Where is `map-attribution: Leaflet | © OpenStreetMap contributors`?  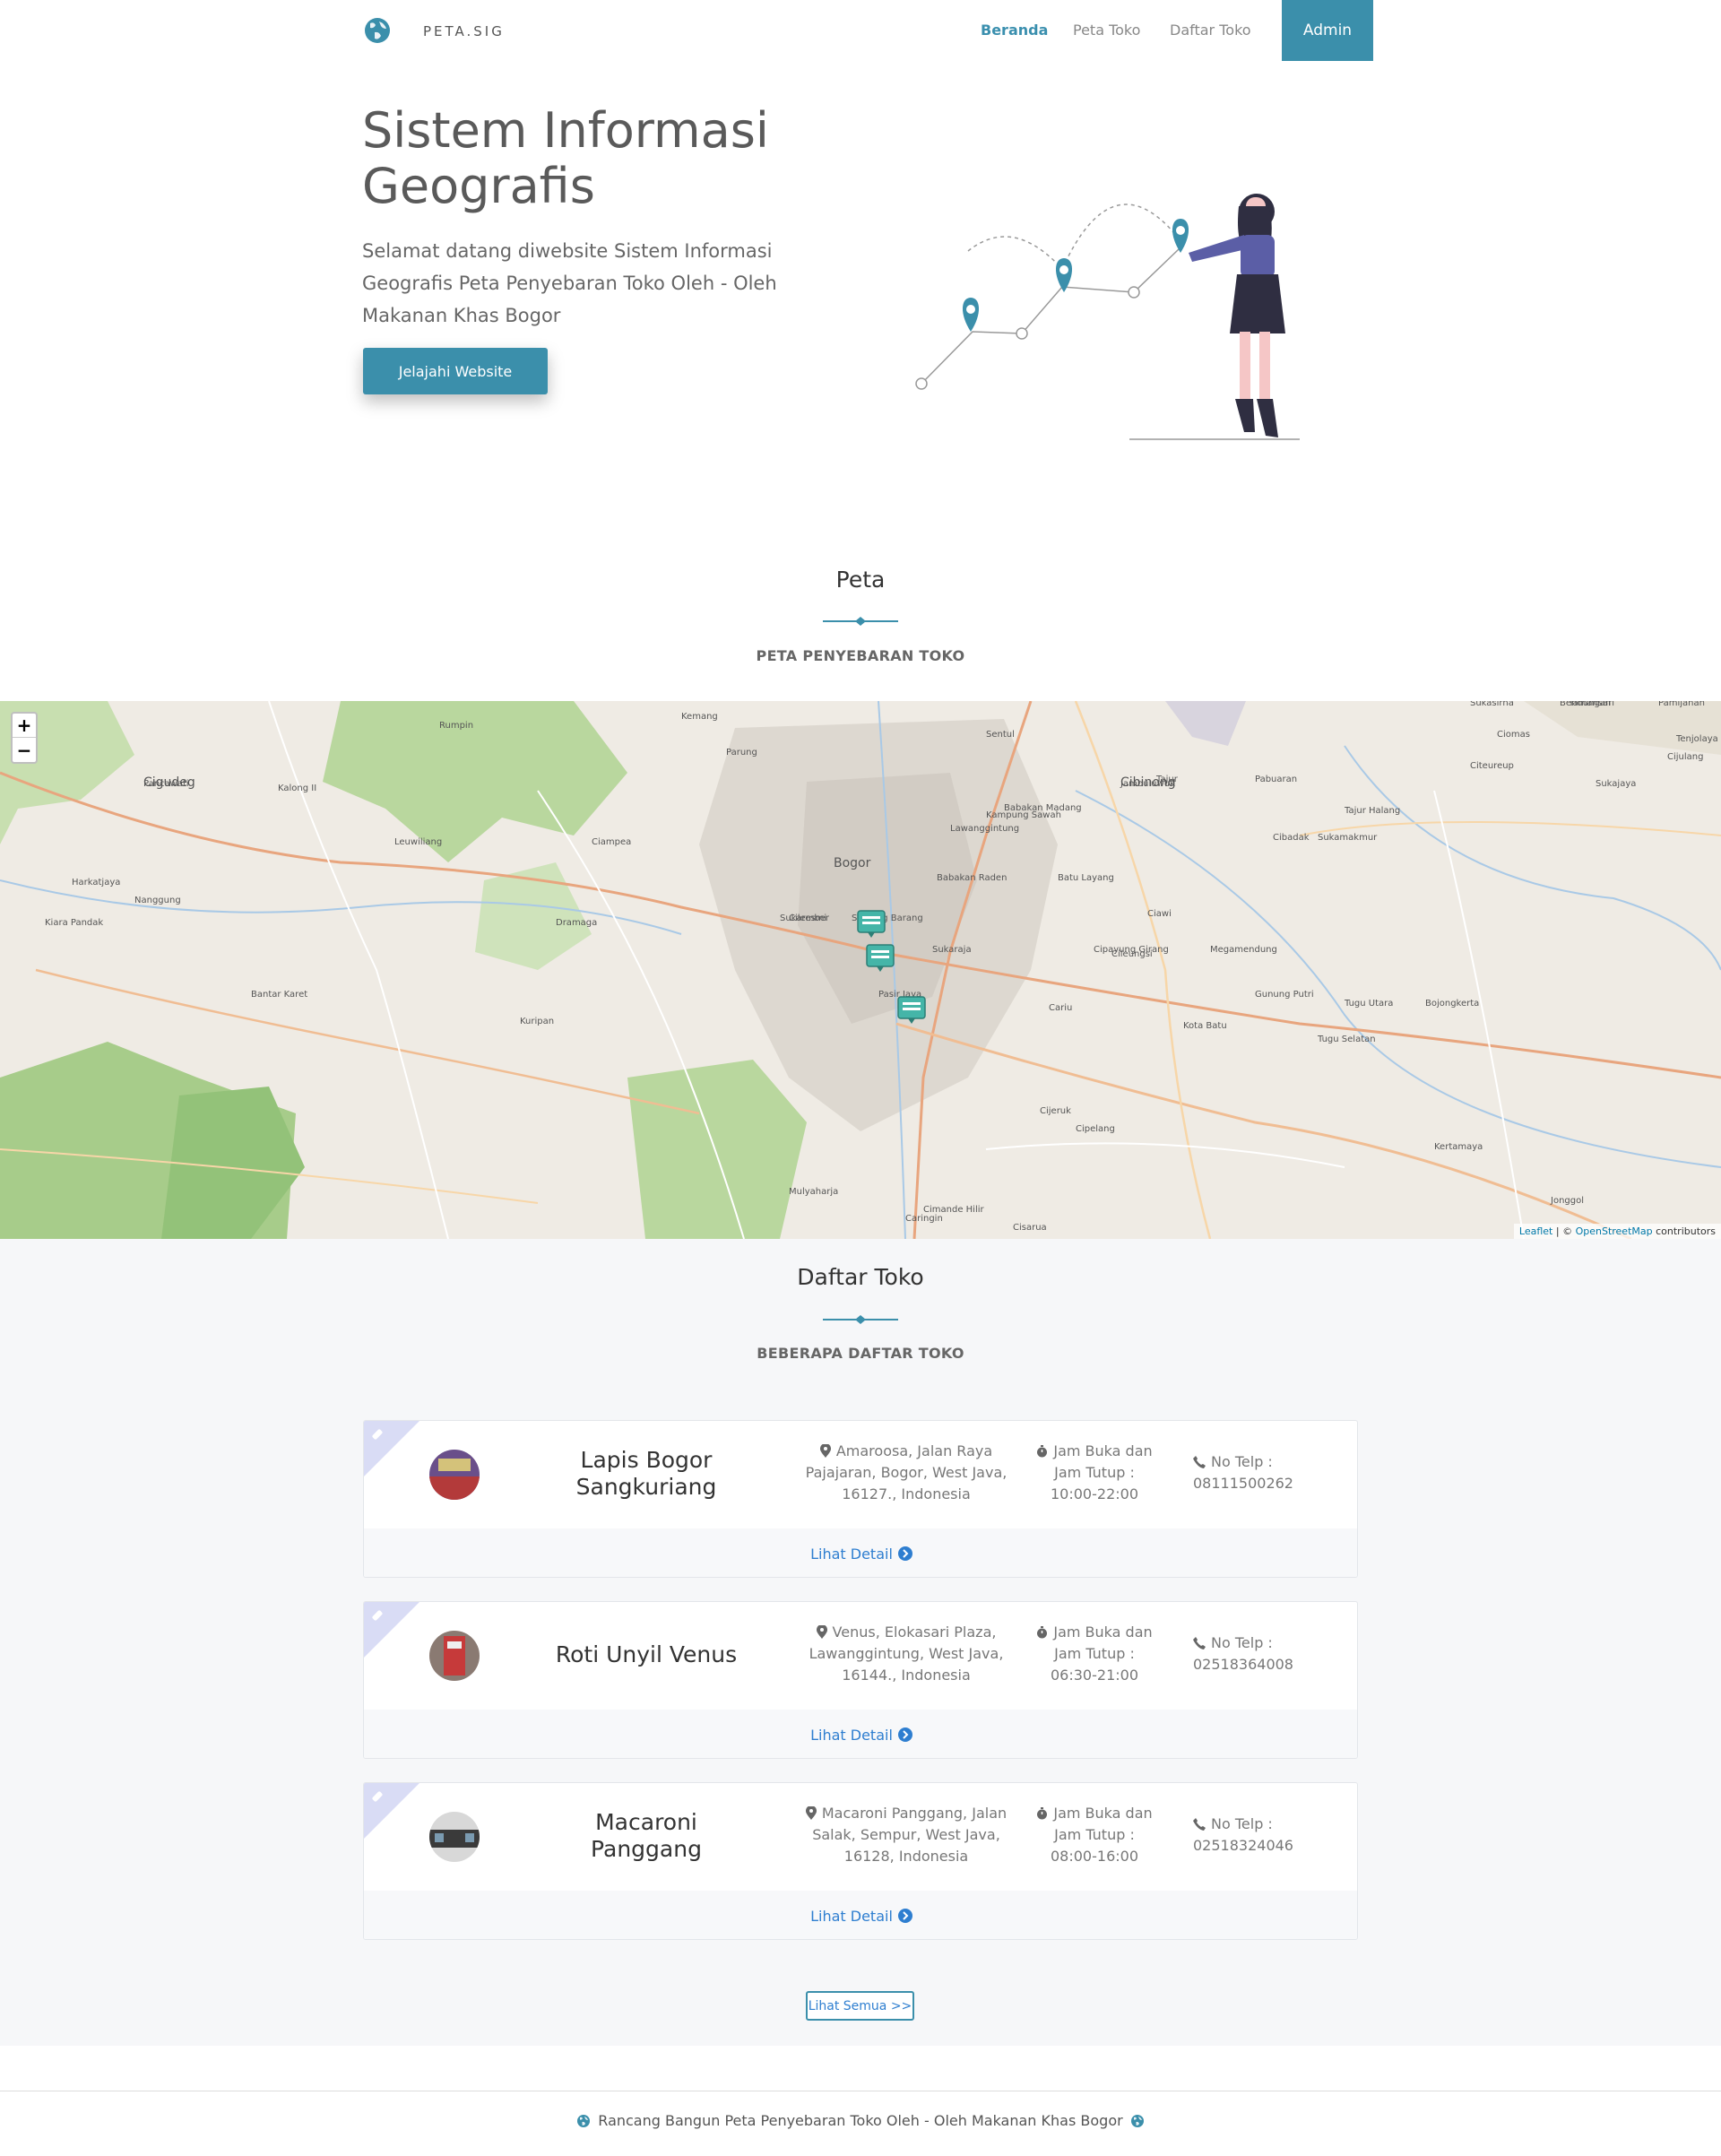 map-attribution: Leaflet | © OpenStreetMap contributors is located at coordinates (1617, 1232).